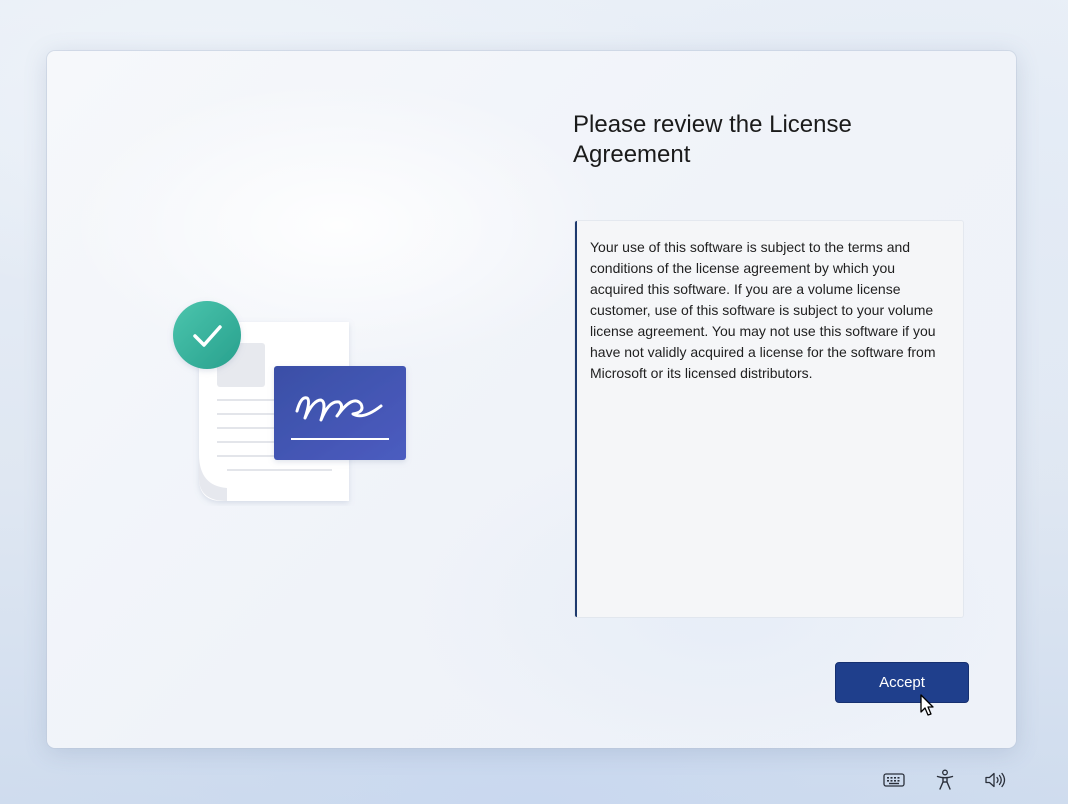  I want to click on page-title: Please review the License Agreement, so click(712, 139).